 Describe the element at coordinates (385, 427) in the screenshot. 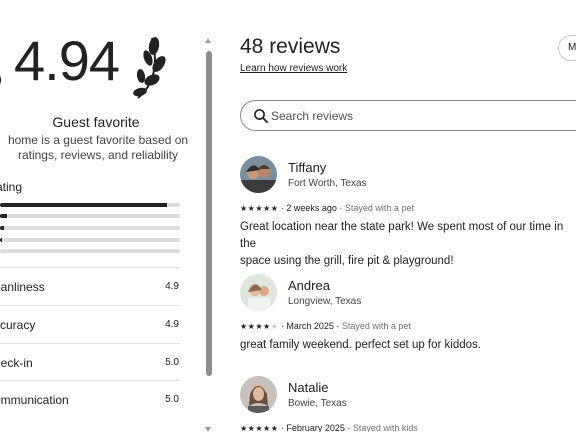

I see `stay-type: Stayed with kids` at that location.